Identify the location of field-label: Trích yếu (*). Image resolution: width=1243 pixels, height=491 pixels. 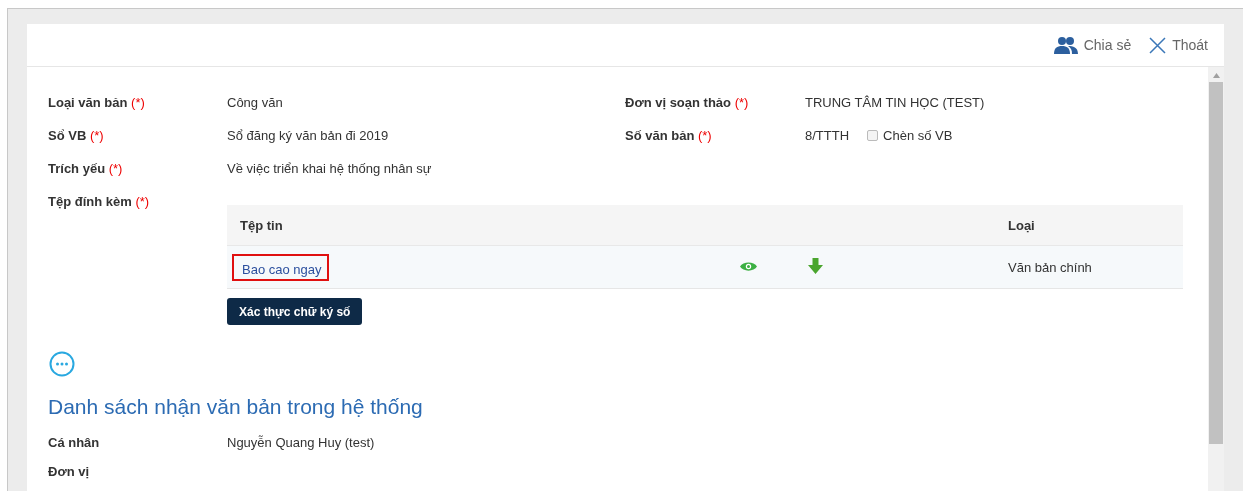
(86, 169).